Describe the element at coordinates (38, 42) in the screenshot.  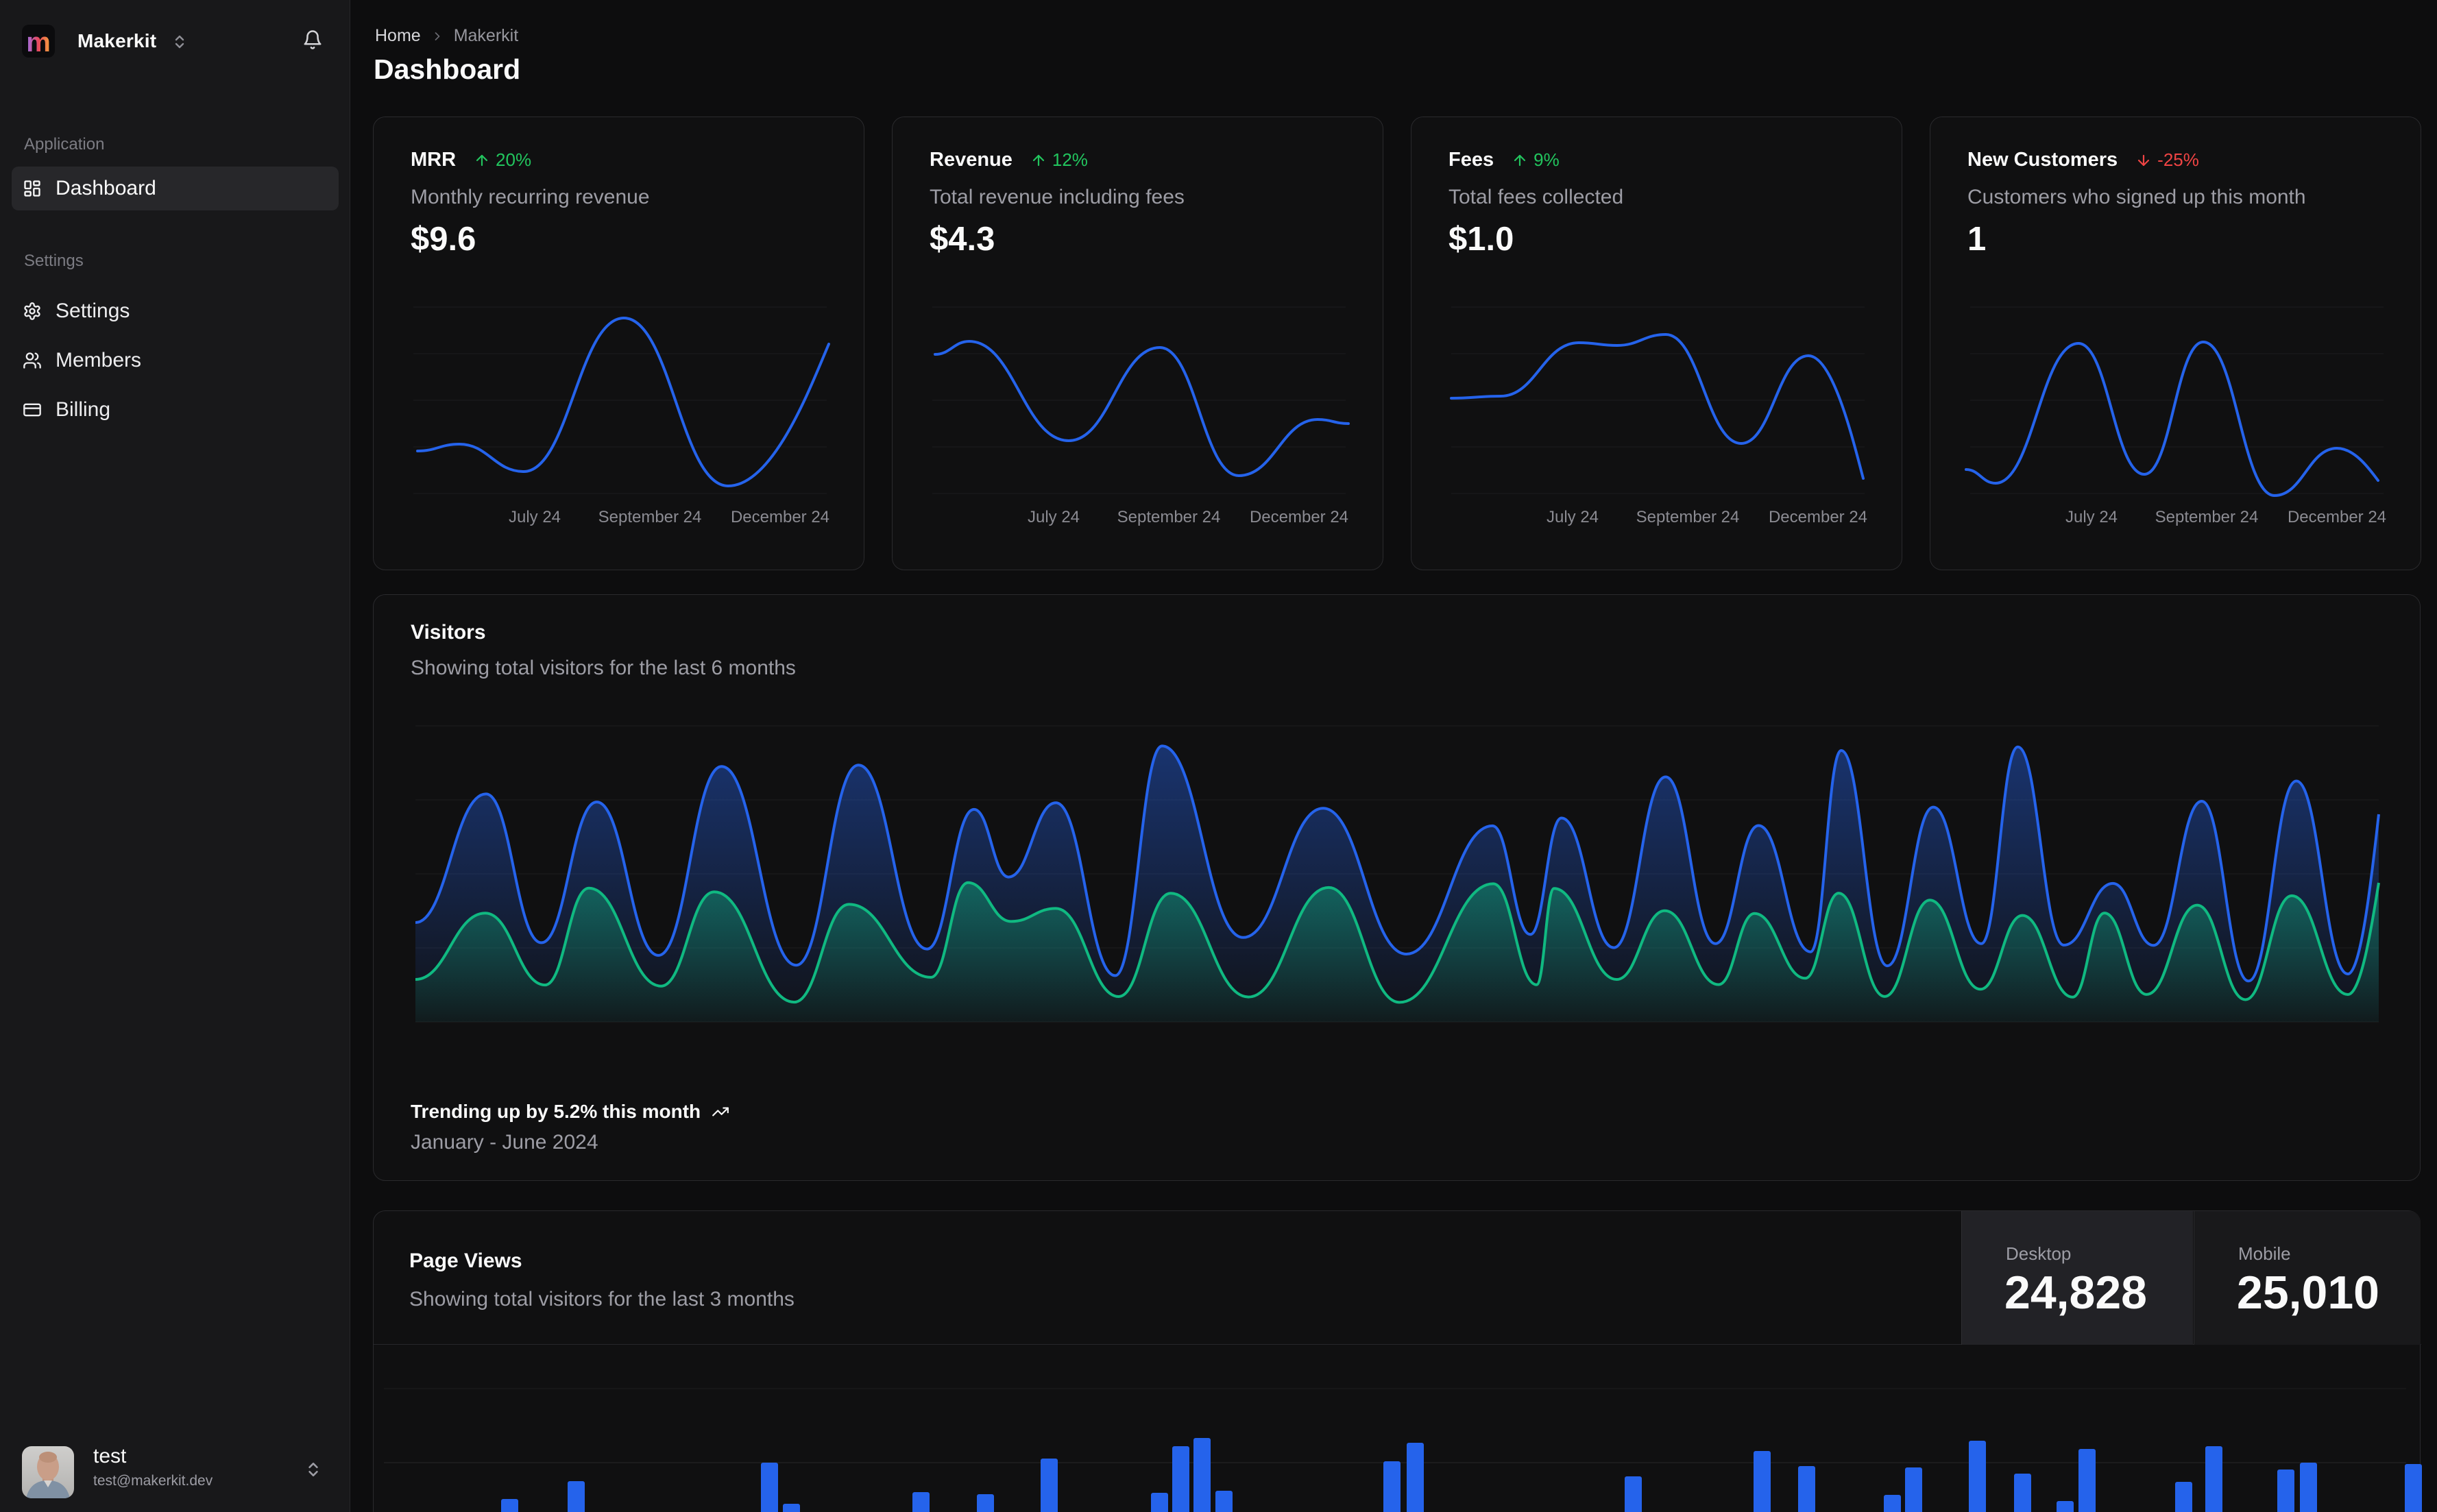
I see `svg-text: m` at that location.